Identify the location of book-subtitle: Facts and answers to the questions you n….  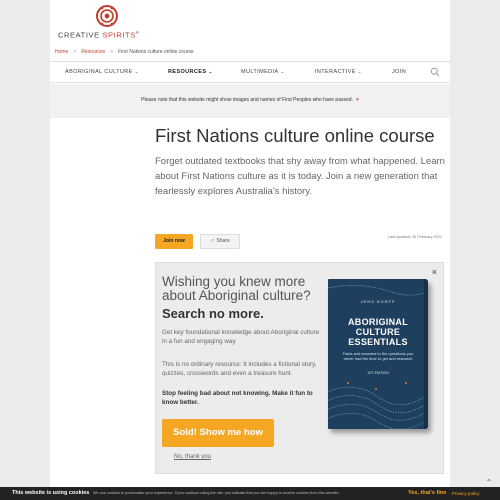
(378, 356).